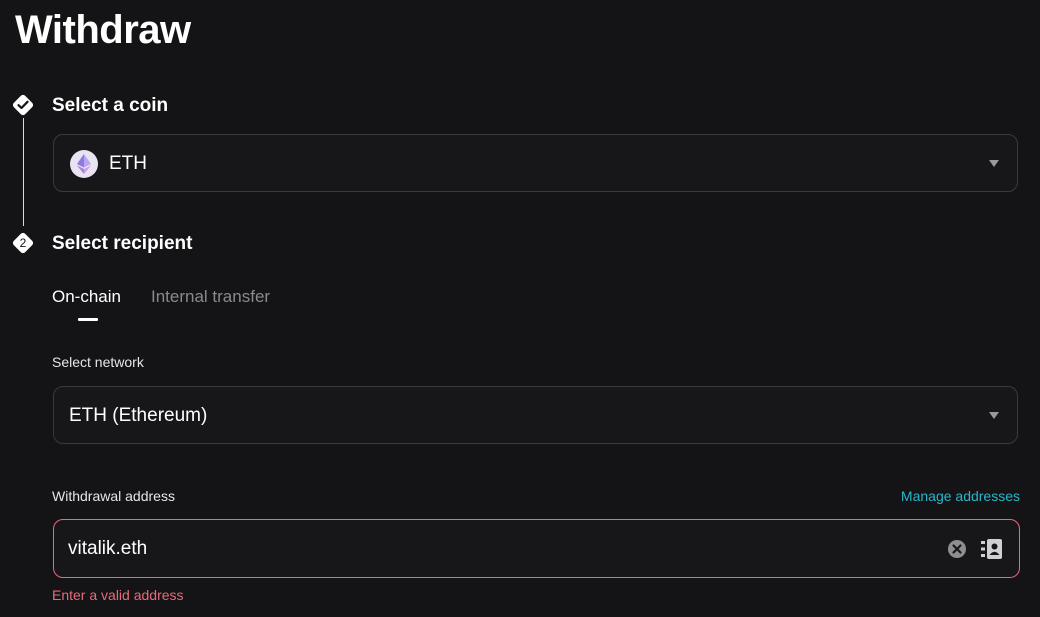 Image resolution: width=1040 pixels, height=617 pixels. What do you see at coordinates (84, 164) in the screenshot?
I see `ethereum-icon` at bounding box center [84, 164].